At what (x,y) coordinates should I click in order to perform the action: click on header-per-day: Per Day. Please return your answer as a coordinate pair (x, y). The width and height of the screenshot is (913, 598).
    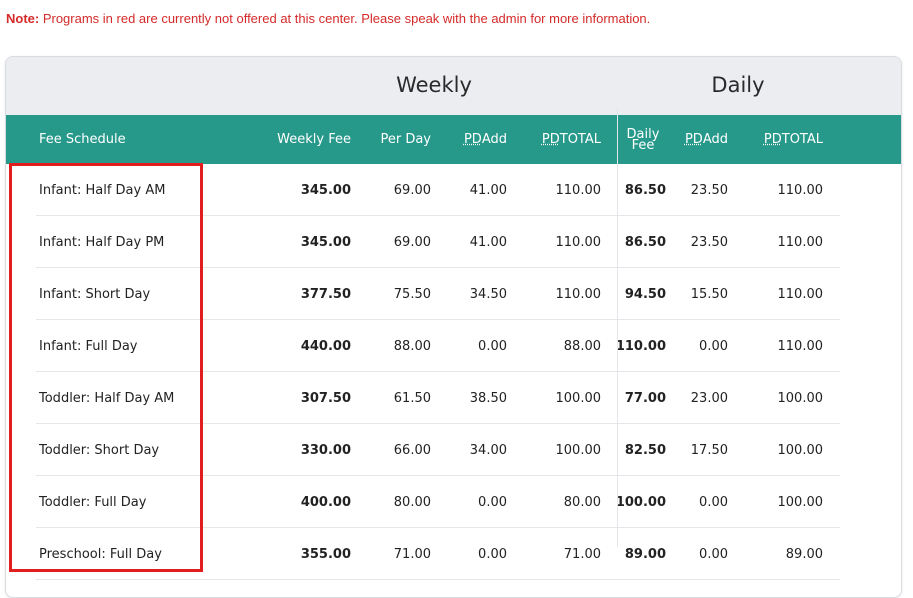
    Looking at the image, I should click on (405, 139).